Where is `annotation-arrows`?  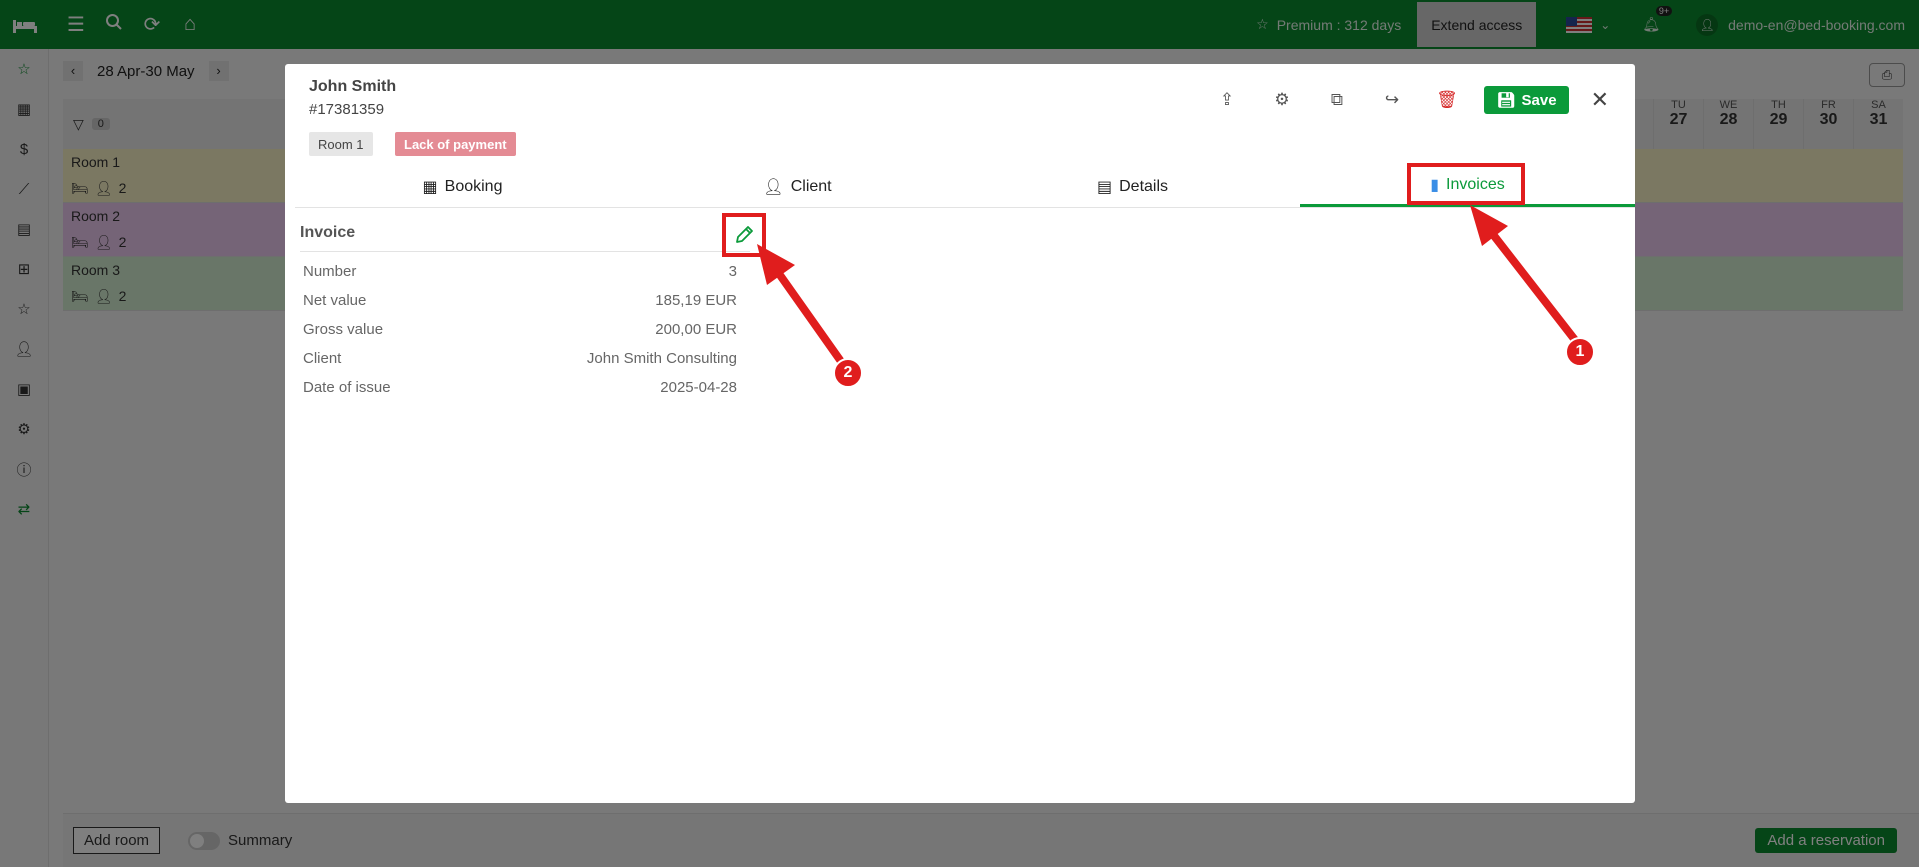
annotation-arrows is located at coordinates (1168, 284).